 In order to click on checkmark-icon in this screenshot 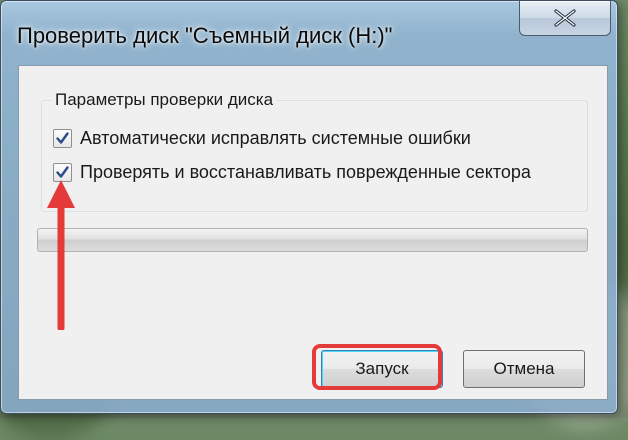, I will do `click(62, 138)`.